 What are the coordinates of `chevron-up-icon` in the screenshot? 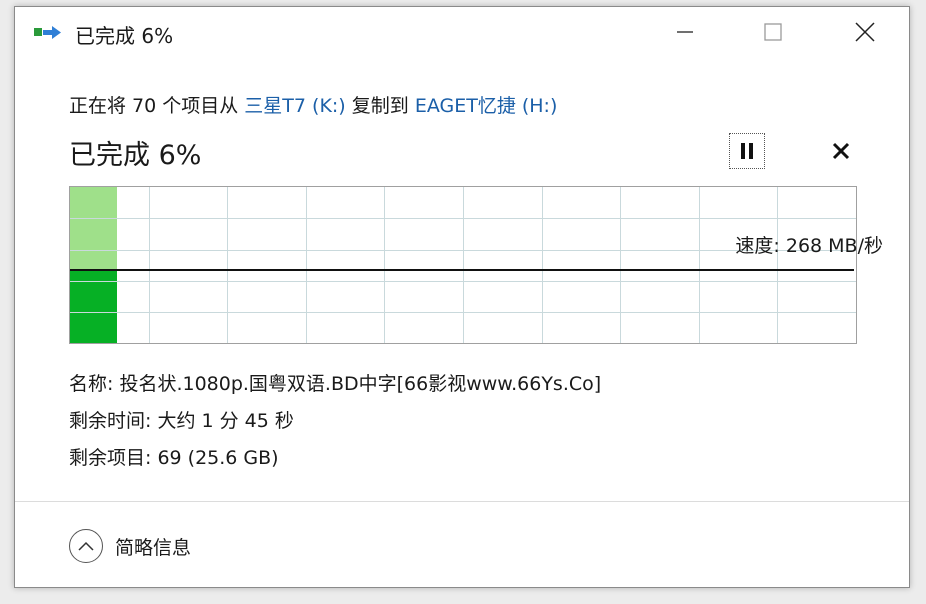 It's located at (86, 546).